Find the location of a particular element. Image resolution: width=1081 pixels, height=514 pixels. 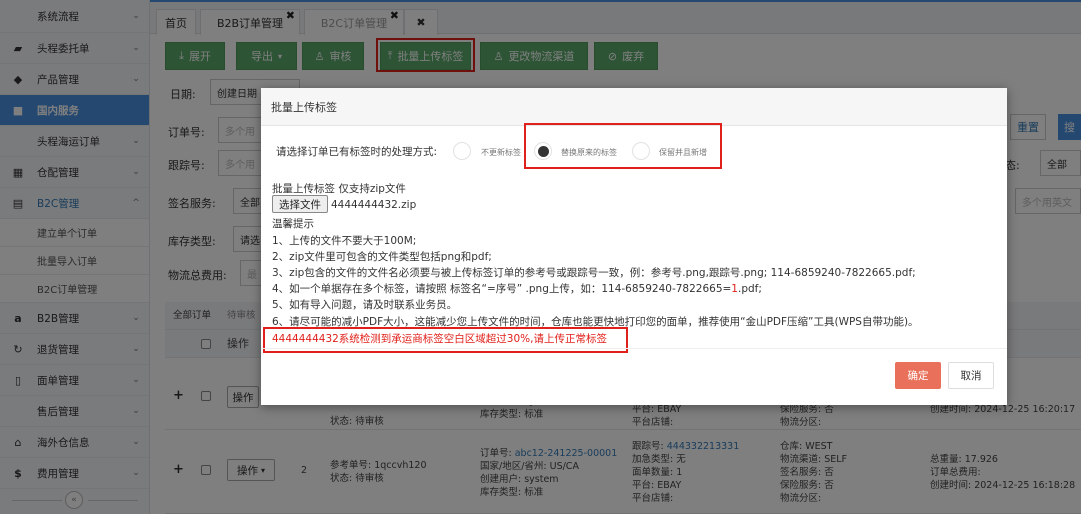

upload-label: 批量上传标签 仅支持zip文件 is located at coordinates (339, 189).